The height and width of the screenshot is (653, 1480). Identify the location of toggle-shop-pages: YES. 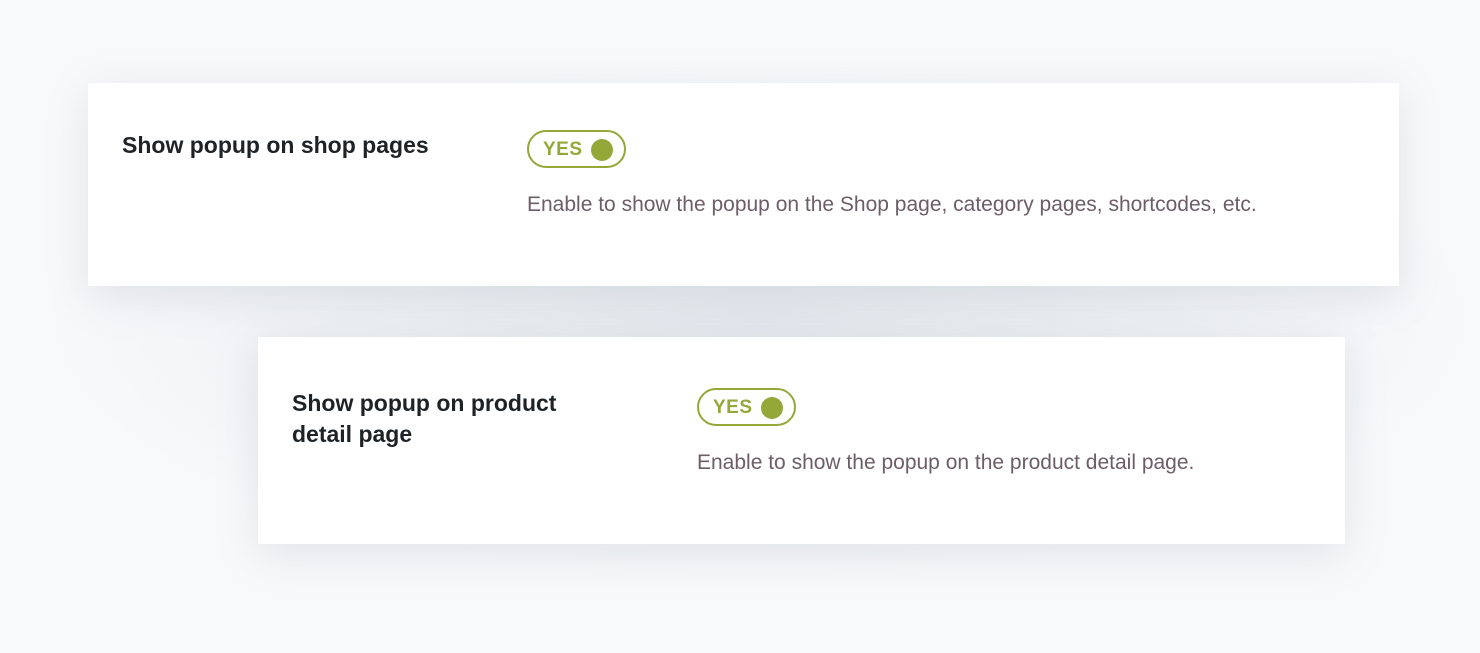
(576, 149).